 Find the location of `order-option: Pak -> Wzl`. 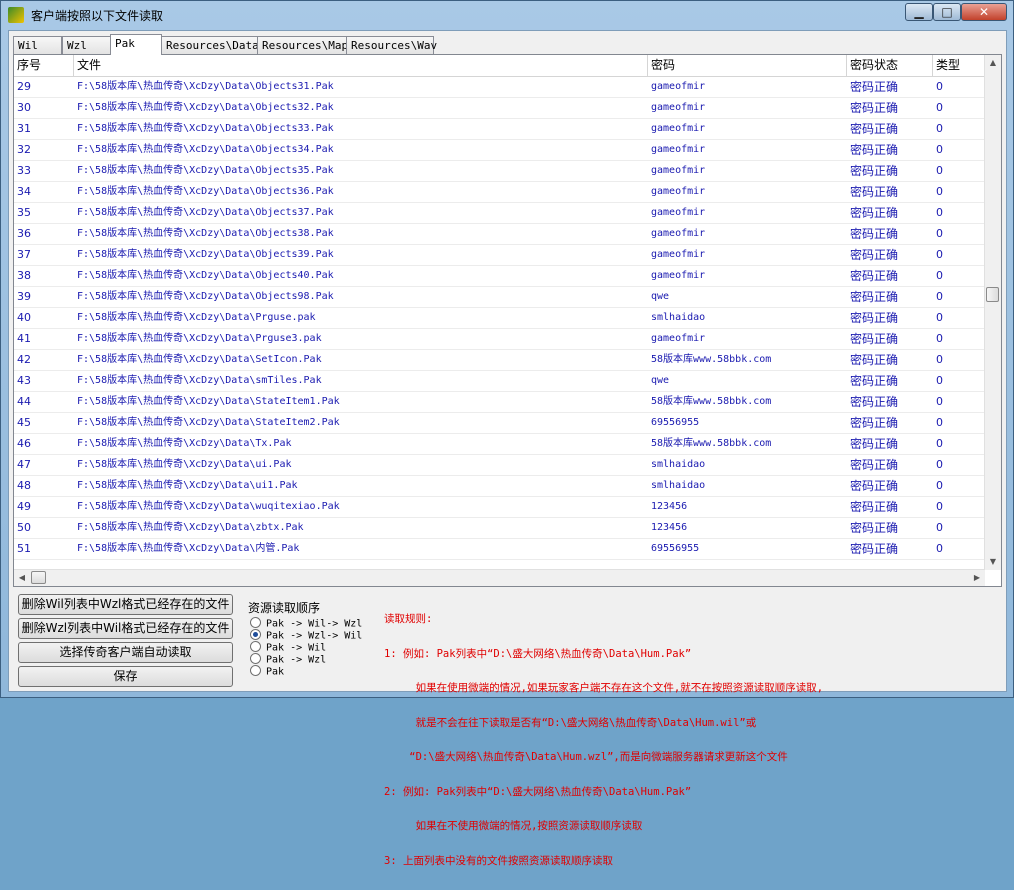

order-option: Pak -> Wzl is located at coordinates (288, 659).